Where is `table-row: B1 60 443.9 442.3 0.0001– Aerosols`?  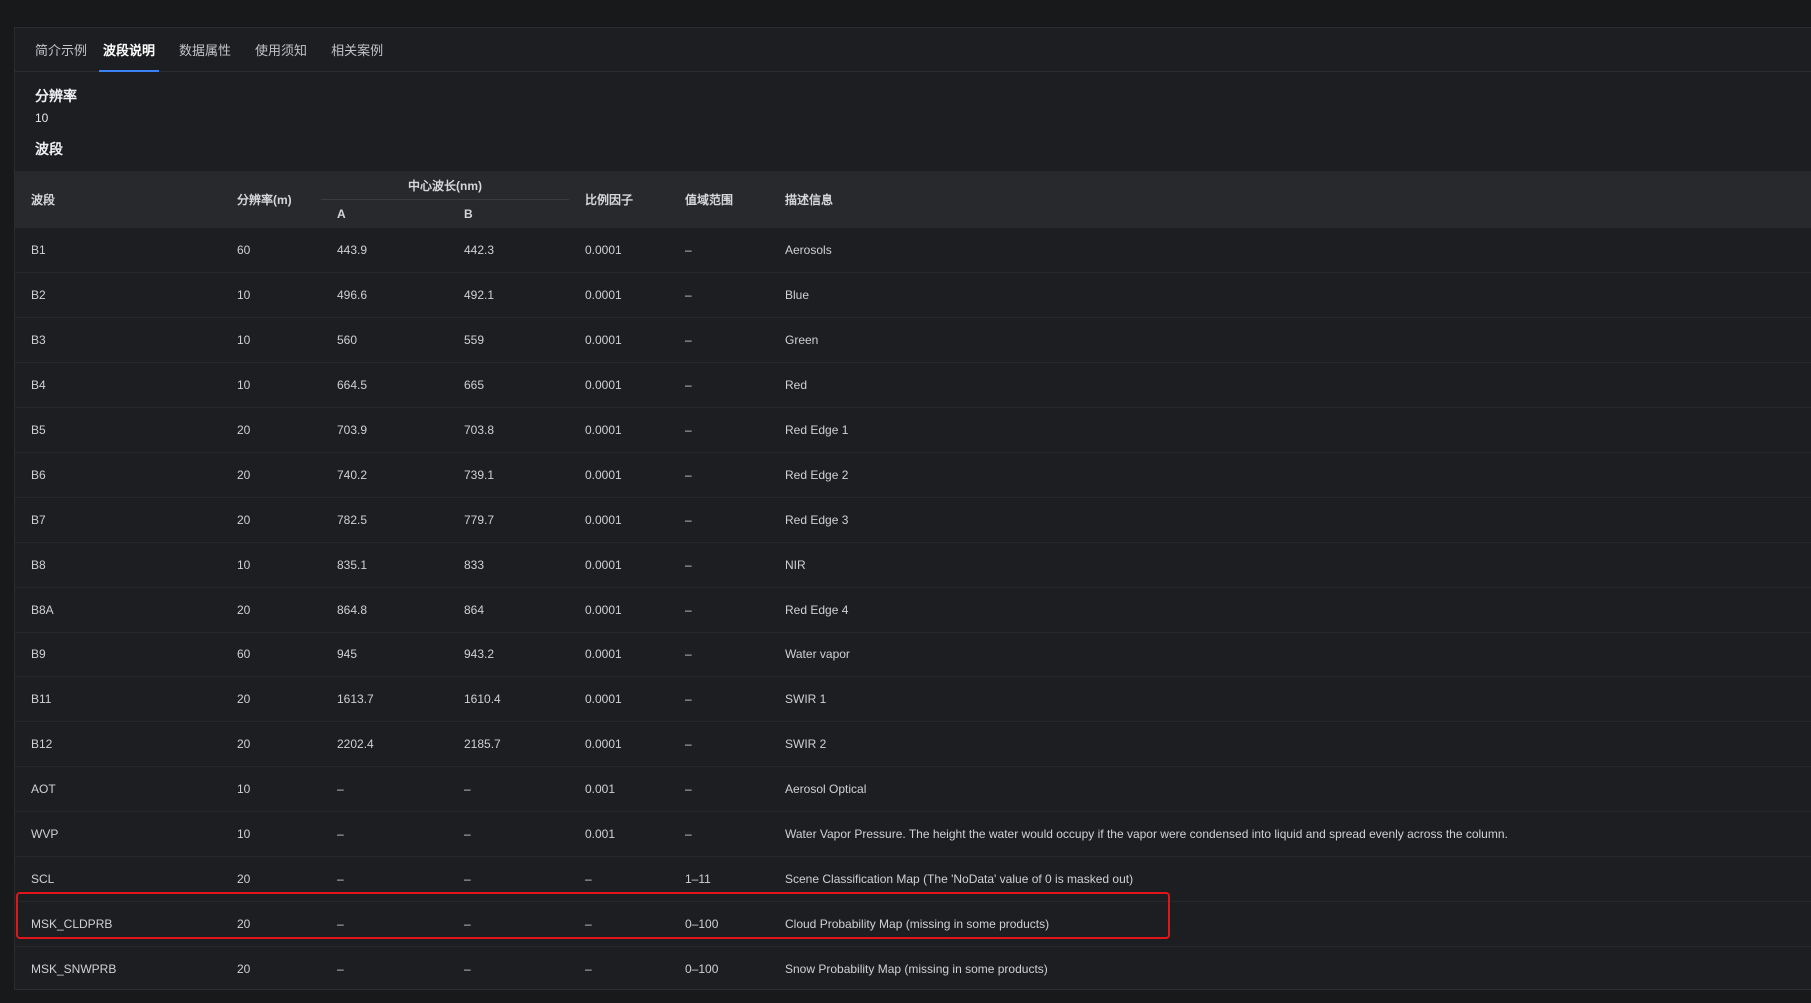 table-row: B1 60 443.9 442.3 0.0001– Aerosols is located at coordinates (913, 251).